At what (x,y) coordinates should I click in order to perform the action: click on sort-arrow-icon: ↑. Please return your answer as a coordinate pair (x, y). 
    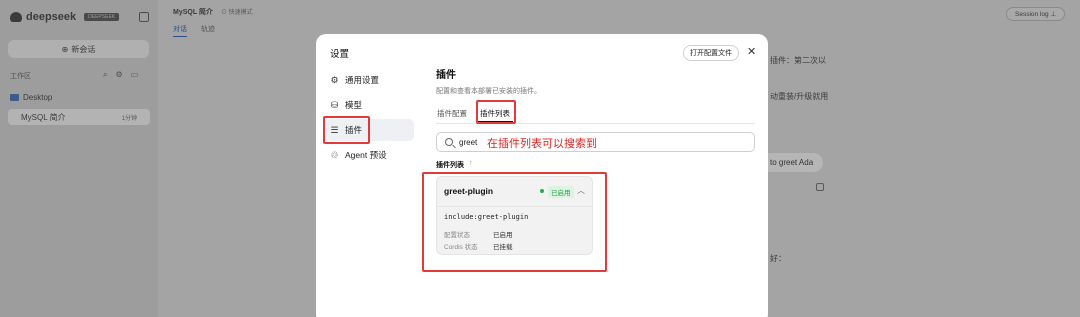
    Looking at the image, I should click on (471, 165).